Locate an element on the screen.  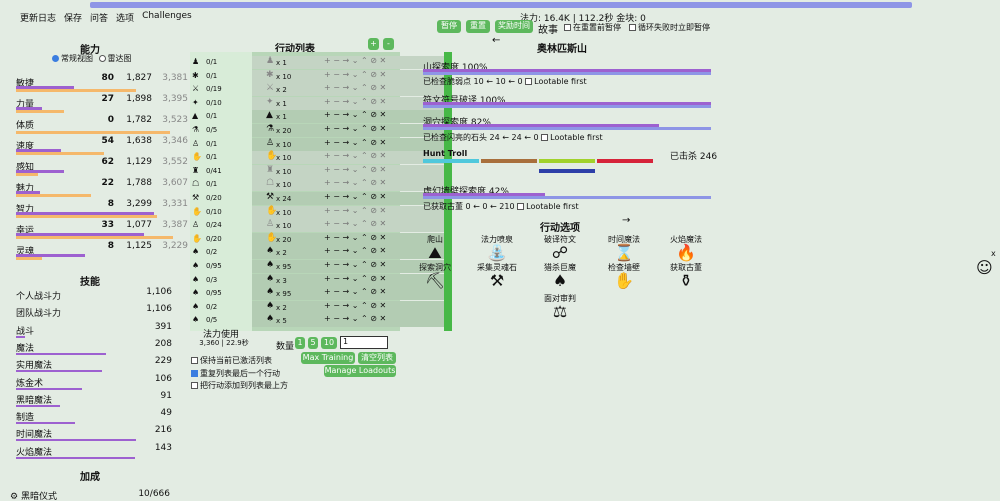
restart-button: 重置 is located at coordinates (478, 26).